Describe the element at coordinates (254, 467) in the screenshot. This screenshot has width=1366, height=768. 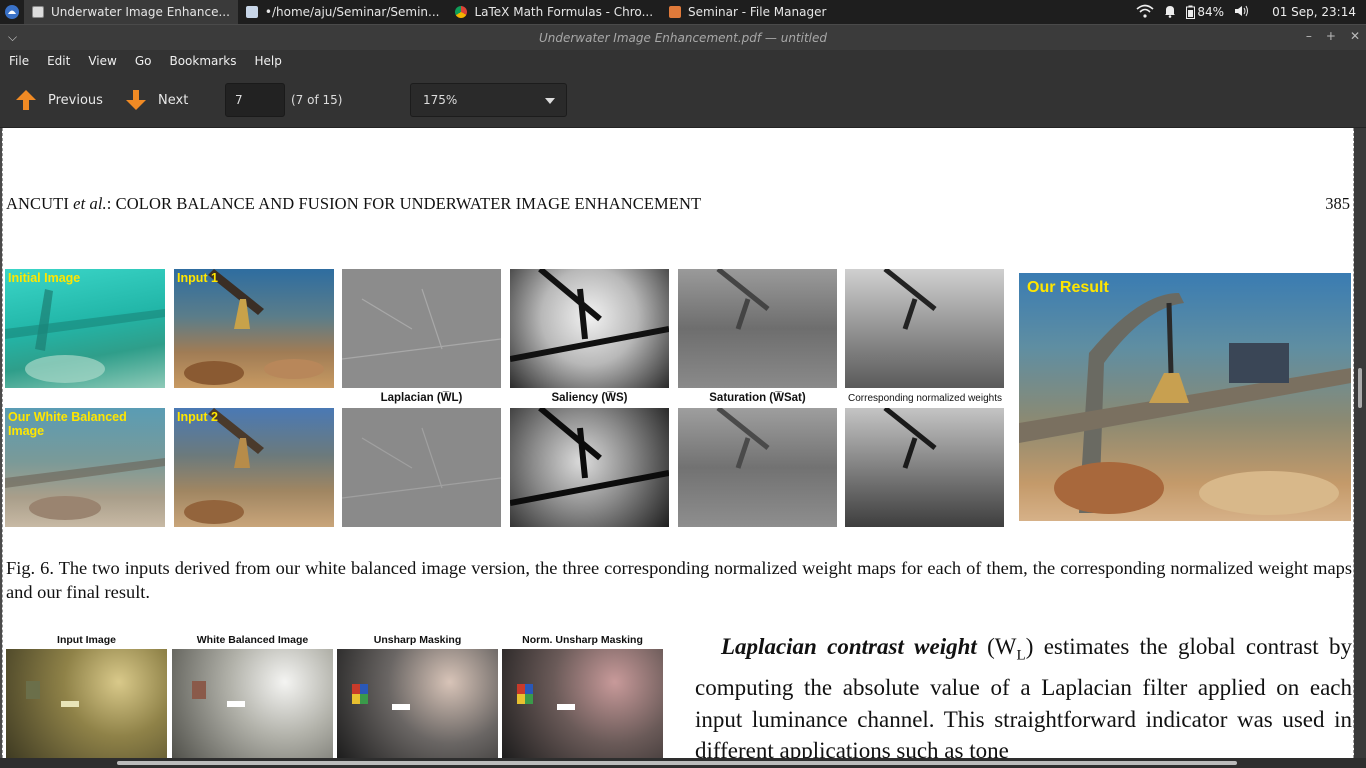
I see `input2-image: Input 2` at that location.